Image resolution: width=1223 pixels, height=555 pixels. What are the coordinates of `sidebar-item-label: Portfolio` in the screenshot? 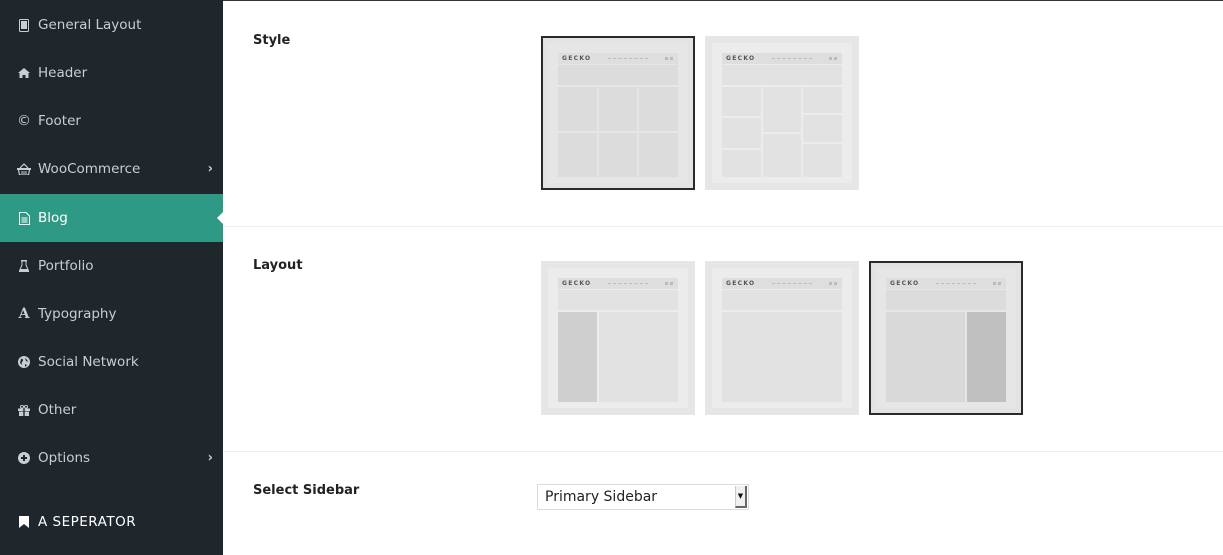 It's located at (66, 266).